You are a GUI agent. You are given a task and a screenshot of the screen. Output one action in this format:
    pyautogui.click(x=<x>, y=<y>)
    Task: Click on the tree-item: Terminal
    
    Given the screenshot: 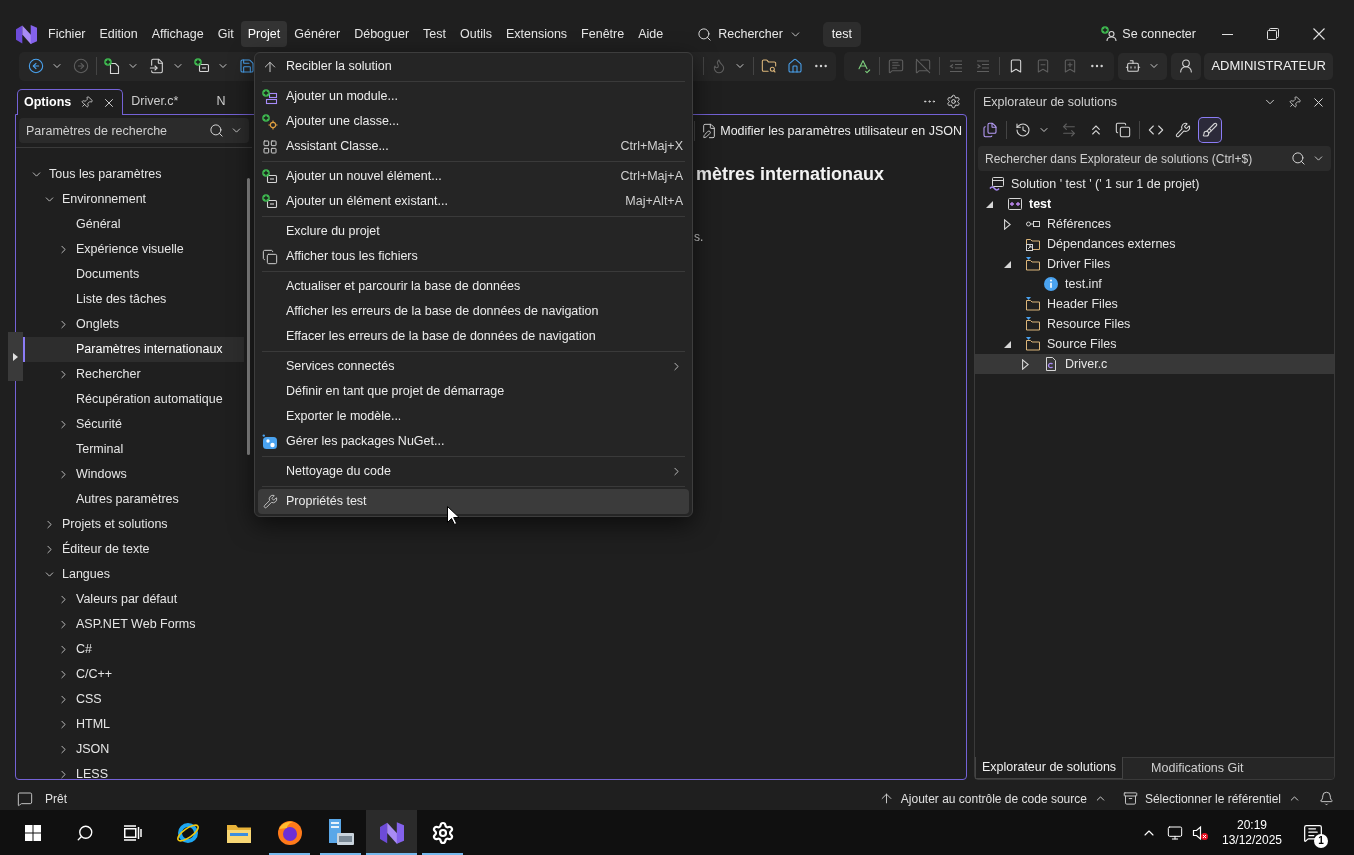 What is the action you would take?
    pyautogui.click(x=133, y=449)
    